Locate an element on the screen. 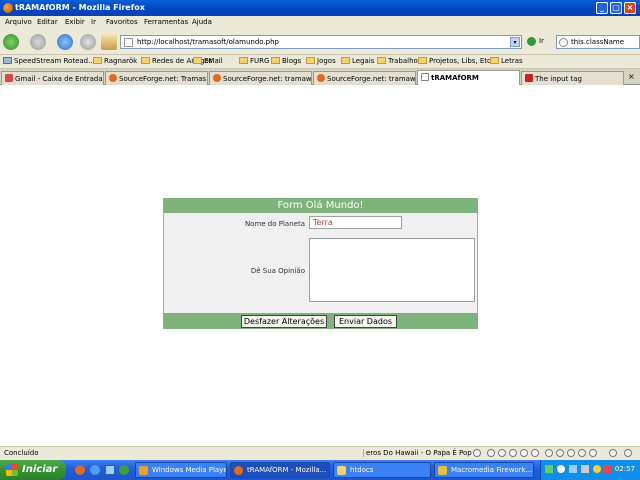  maximize-button: □ is located at coordinates (616, 8).